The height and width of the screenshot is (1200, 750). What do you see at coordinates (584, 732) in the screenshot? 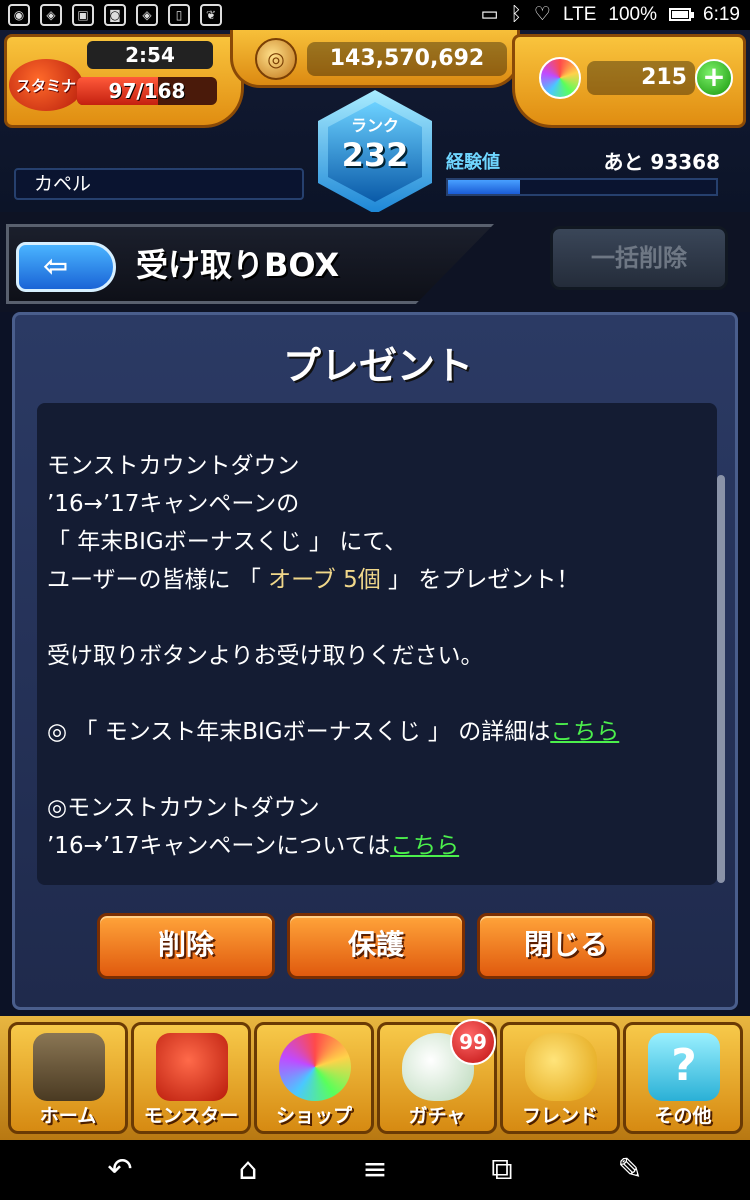
I see `details-link: こちら` at bounding box center [584, 732].